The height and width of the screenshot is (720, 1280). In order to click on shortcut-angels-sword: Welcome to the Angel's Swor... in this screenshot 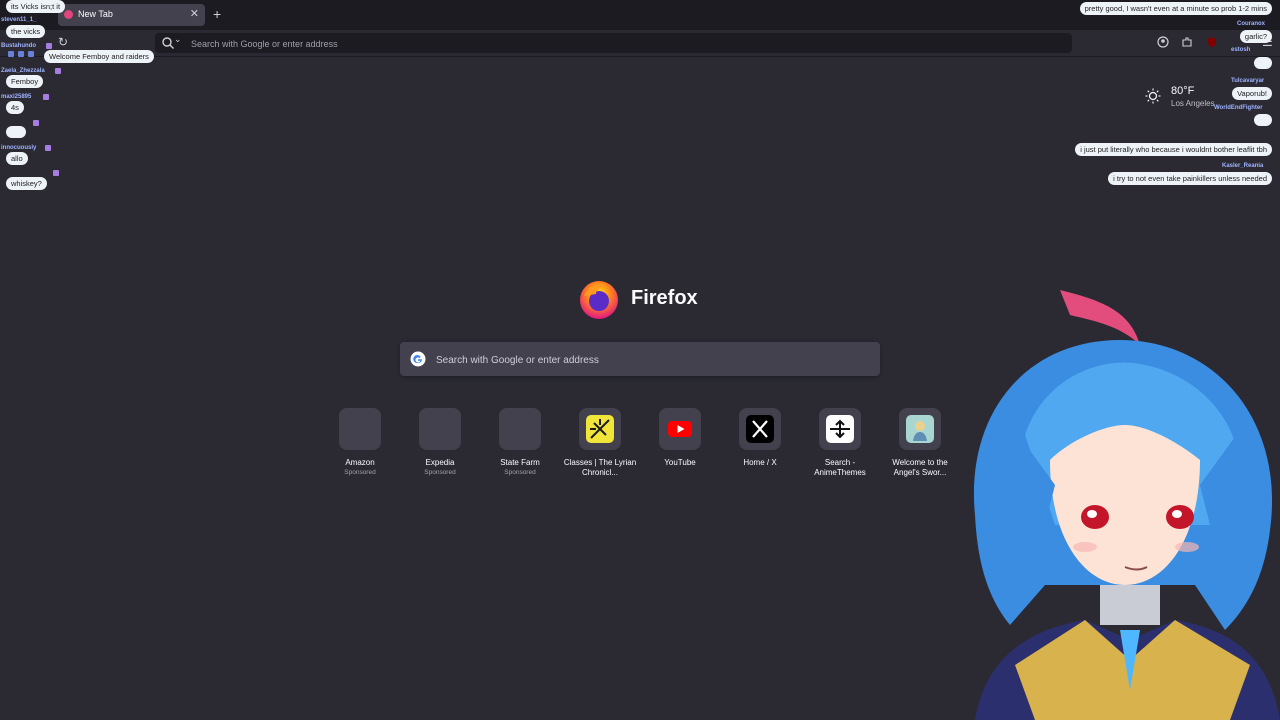, I will do `click(920, 445)`.